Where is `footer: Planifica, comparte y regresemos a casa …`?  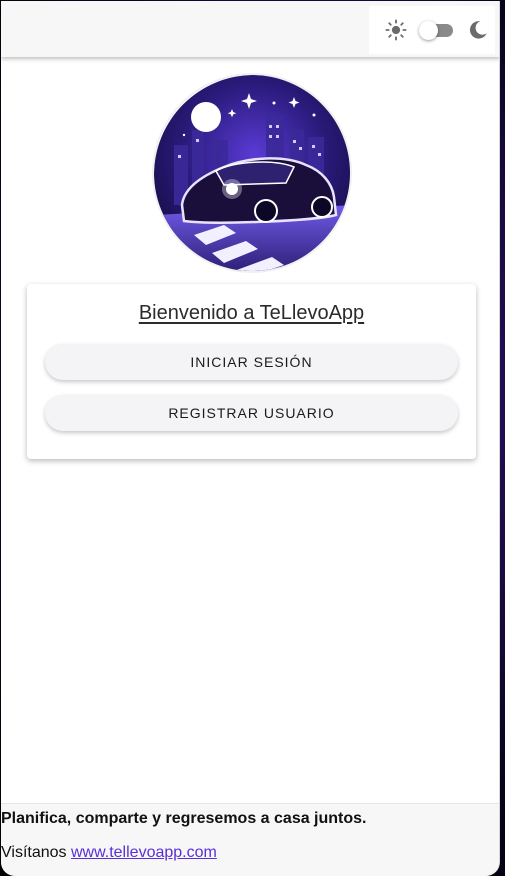 footer: Planifica, comparte y regresemos a casa … is located at coordinates (250, 839).